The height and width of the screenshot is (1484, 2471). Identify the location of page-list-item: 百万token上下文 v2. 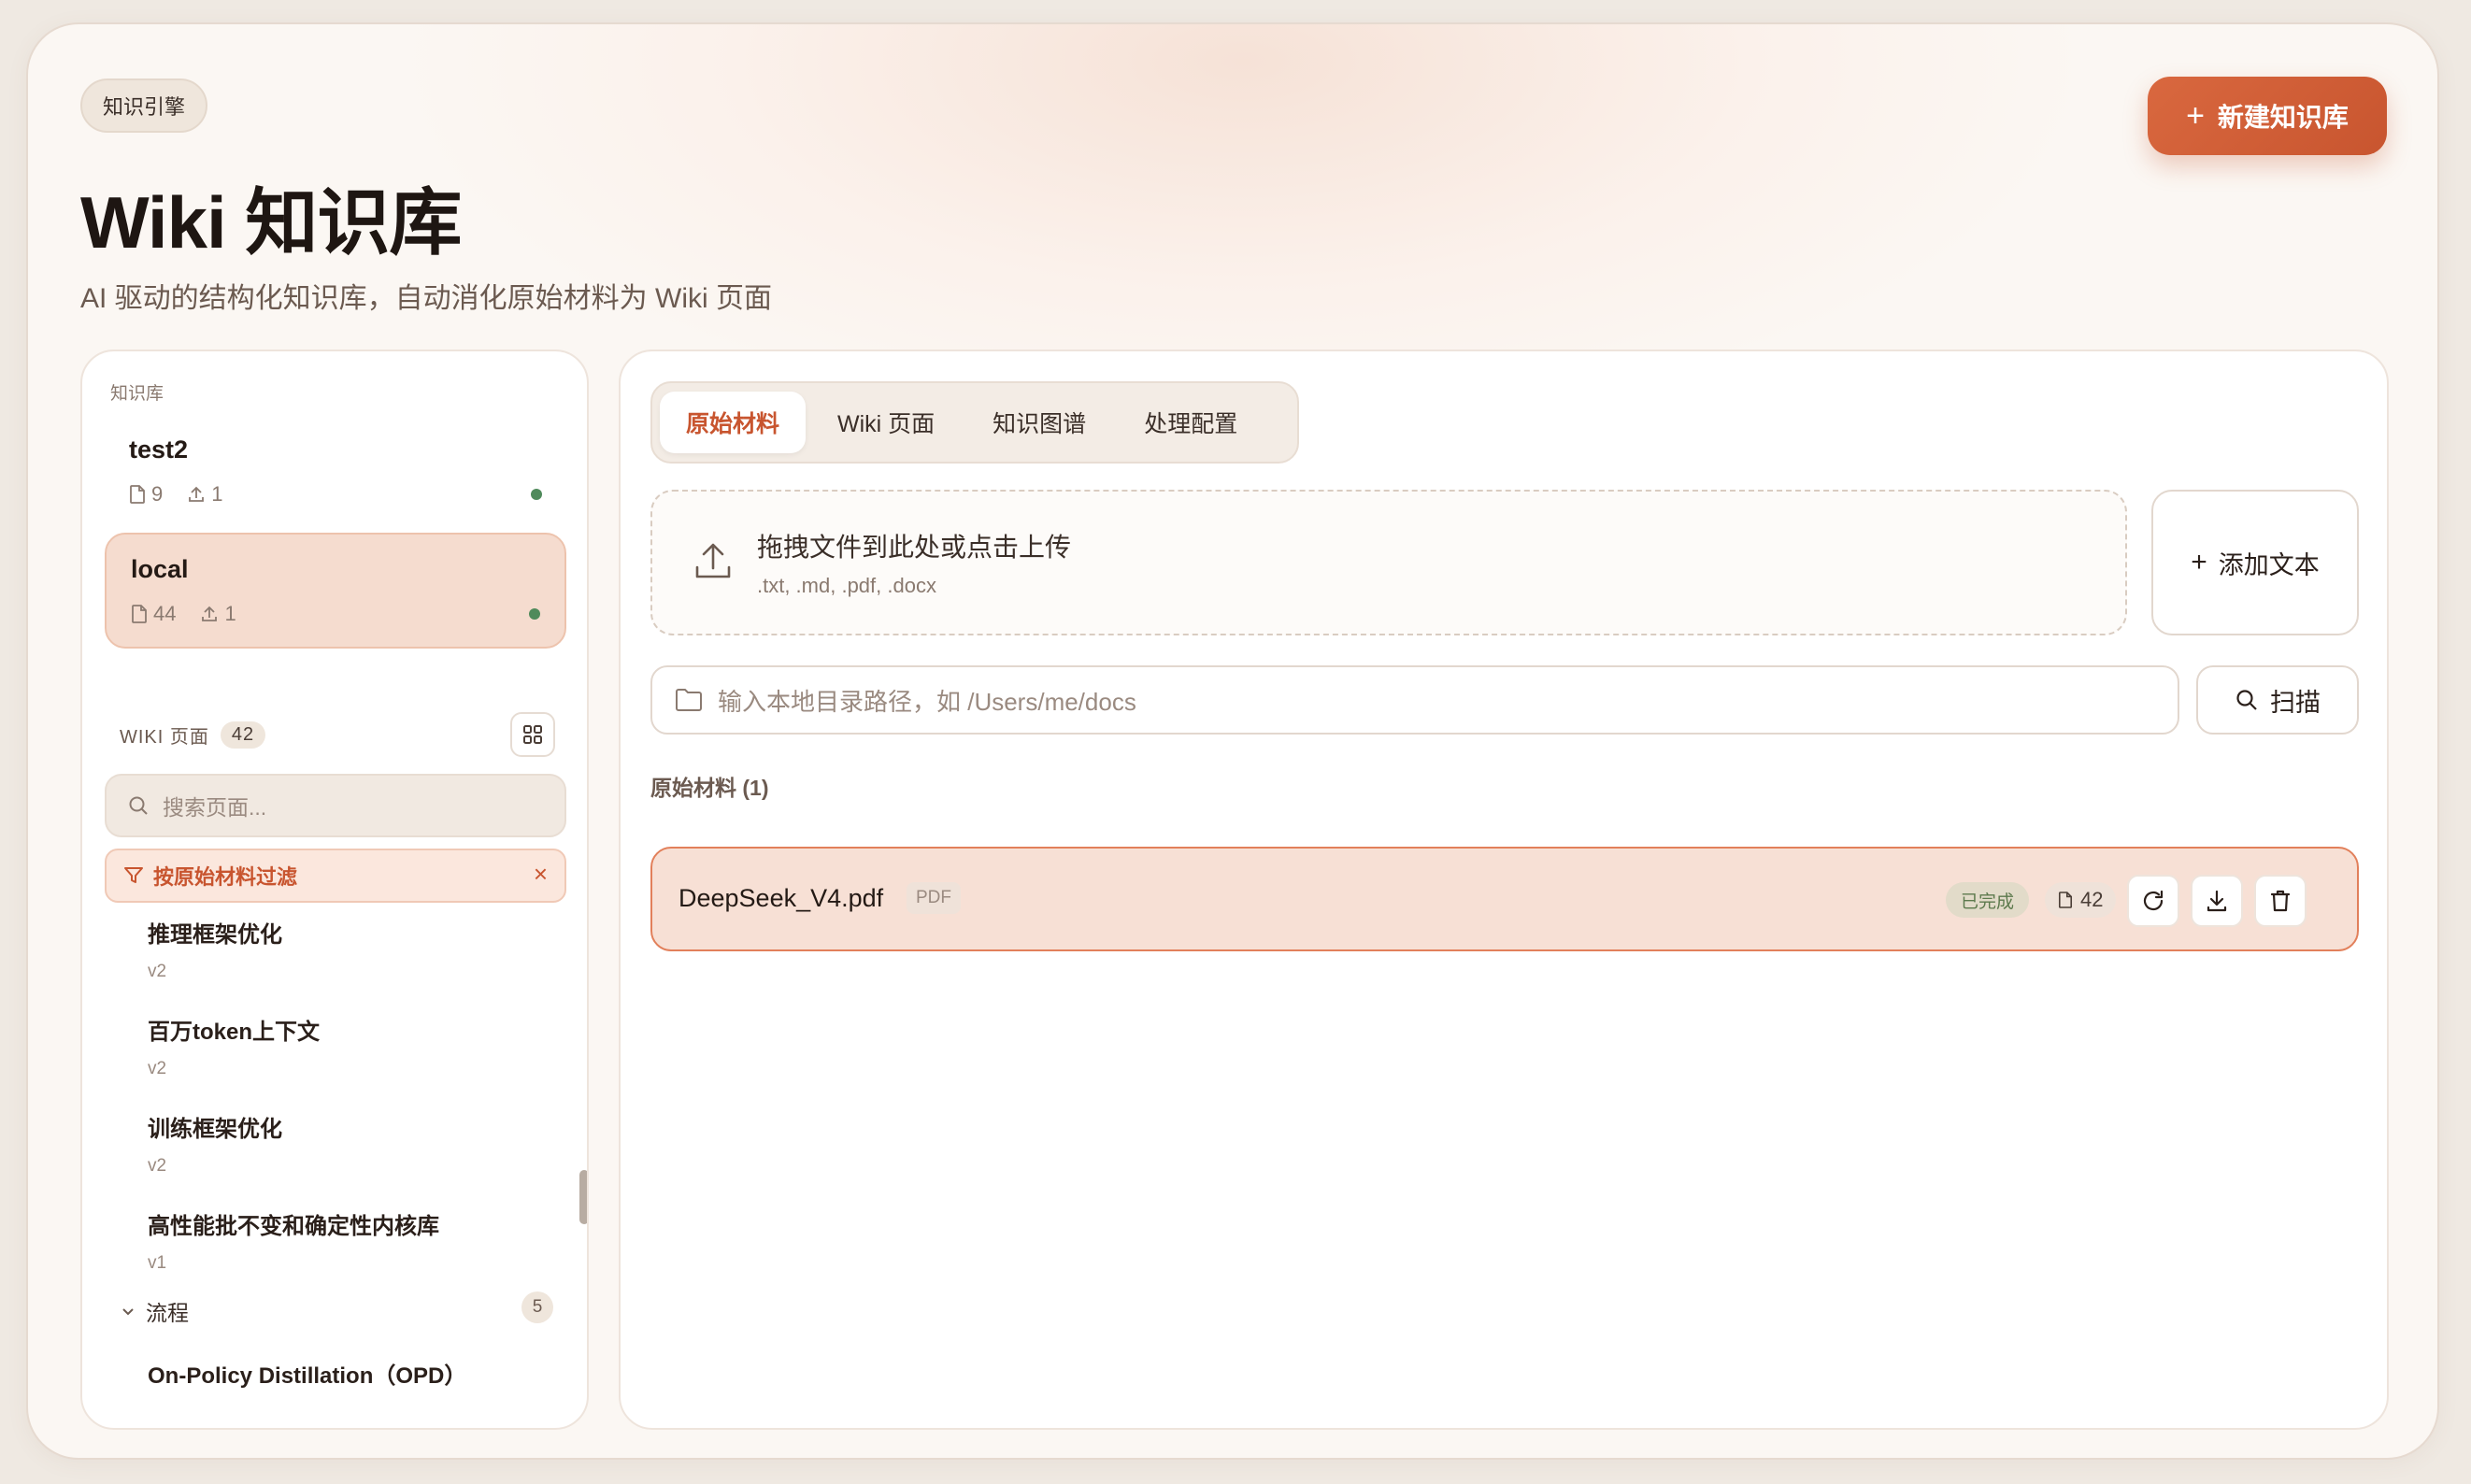
(234, 1046).